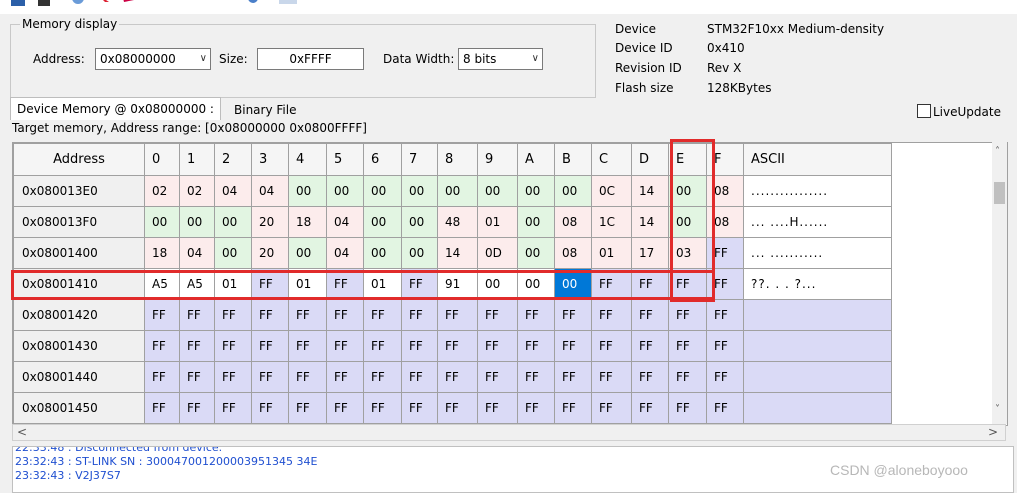 Image resolution: width=1017 pixels, height=493 pixels. I want to click on settings-icon, so click(253, 4).